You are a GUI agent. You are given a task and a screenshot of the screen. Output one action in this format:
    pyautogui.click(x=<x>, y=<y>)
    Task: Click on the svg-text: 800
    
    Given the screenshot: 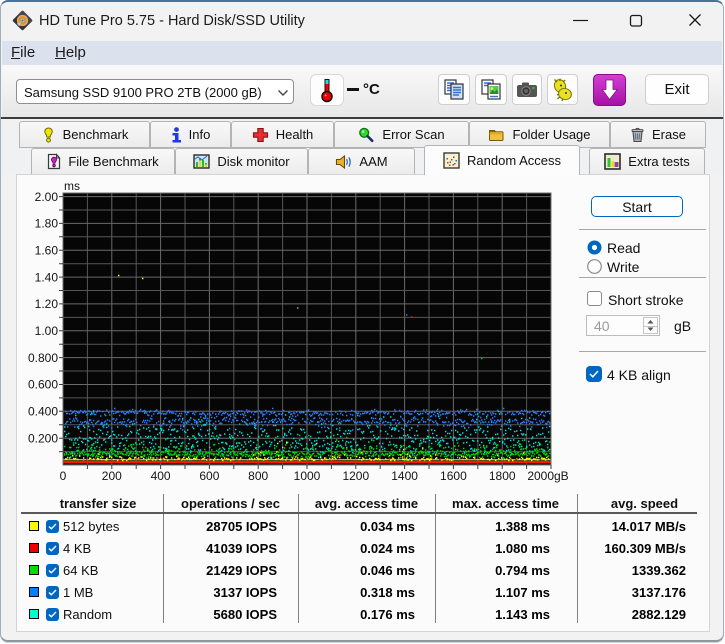 What is the action you would take?
    pyautogui.click(x=258, y=476)
    